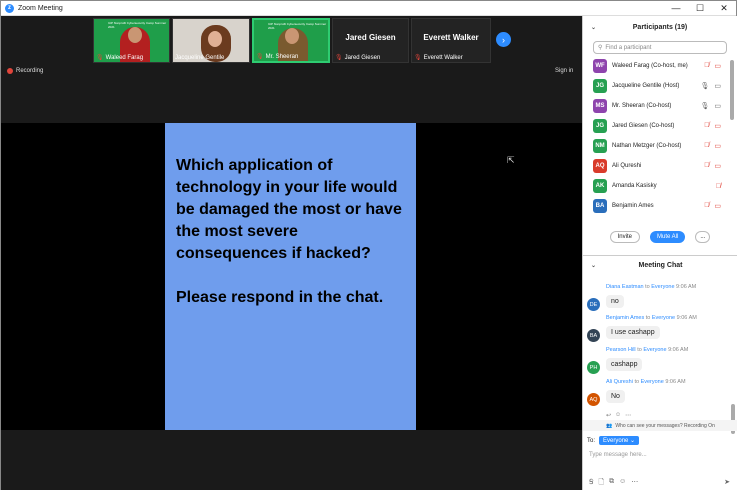 This screenshot has height=490, width=737. I want to click on participant-name: Mr. Sheeran (Co-host), so click(642, 106).